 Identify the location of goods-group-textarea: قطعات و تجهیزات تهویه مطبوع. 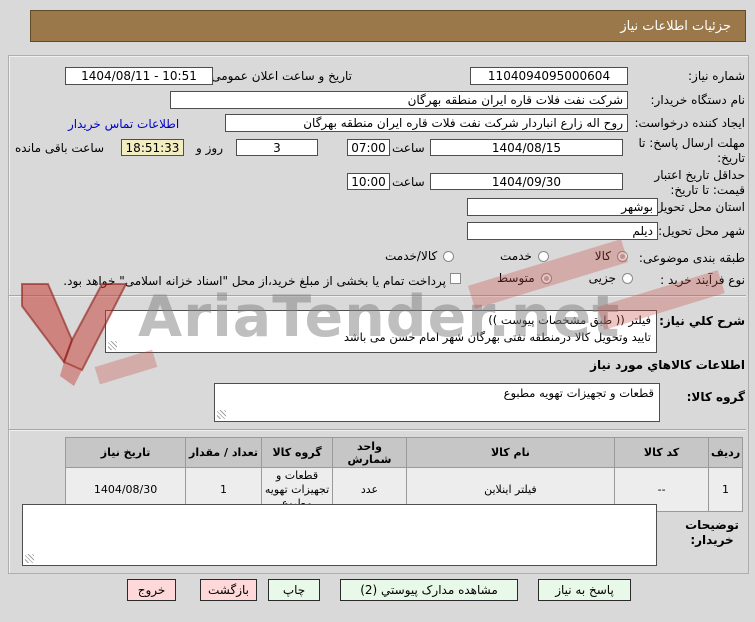
(437, 402).